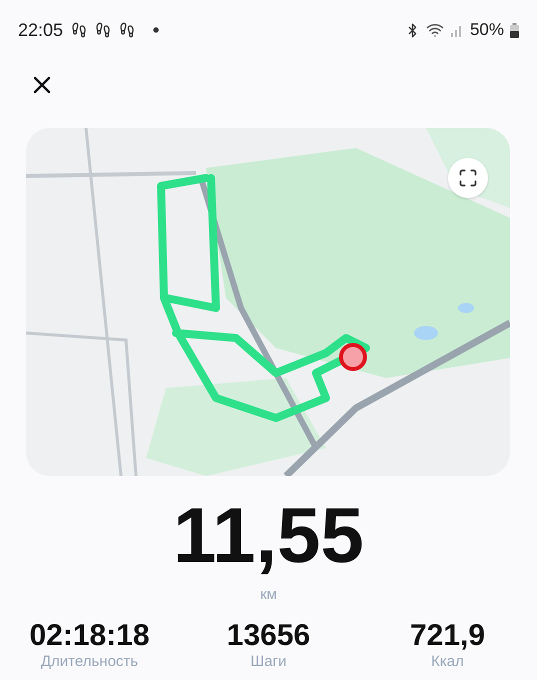 This screenshot has height=680, width=537. What do you see at coordinates (268, 595) in the screenshot?
I see `distance-unit: км` at bounding box center [268, 595].